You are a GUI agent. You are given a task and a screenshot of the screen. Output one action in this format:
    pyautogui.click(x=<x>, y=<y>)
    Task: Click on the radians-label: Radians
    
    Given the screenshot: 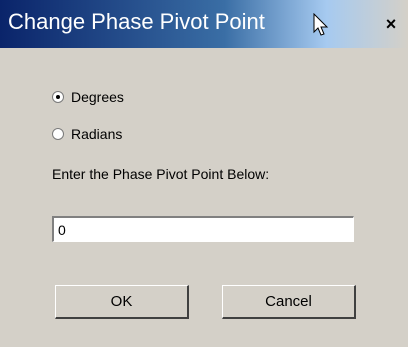 What is the action you would take?
    pyautogui.click(x=97, y=134)
    